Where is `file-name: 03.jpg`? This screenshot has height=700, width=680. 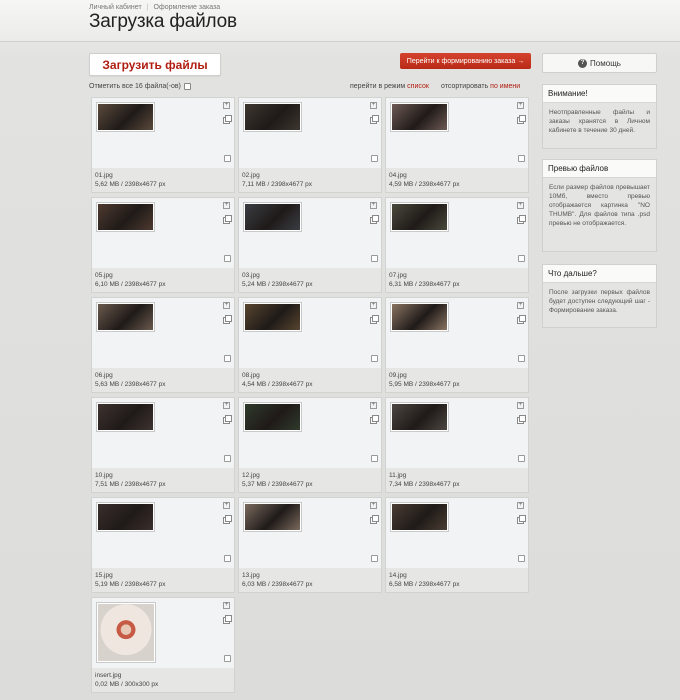 file-name: 03.jpg is located at coordinates (251, 275).